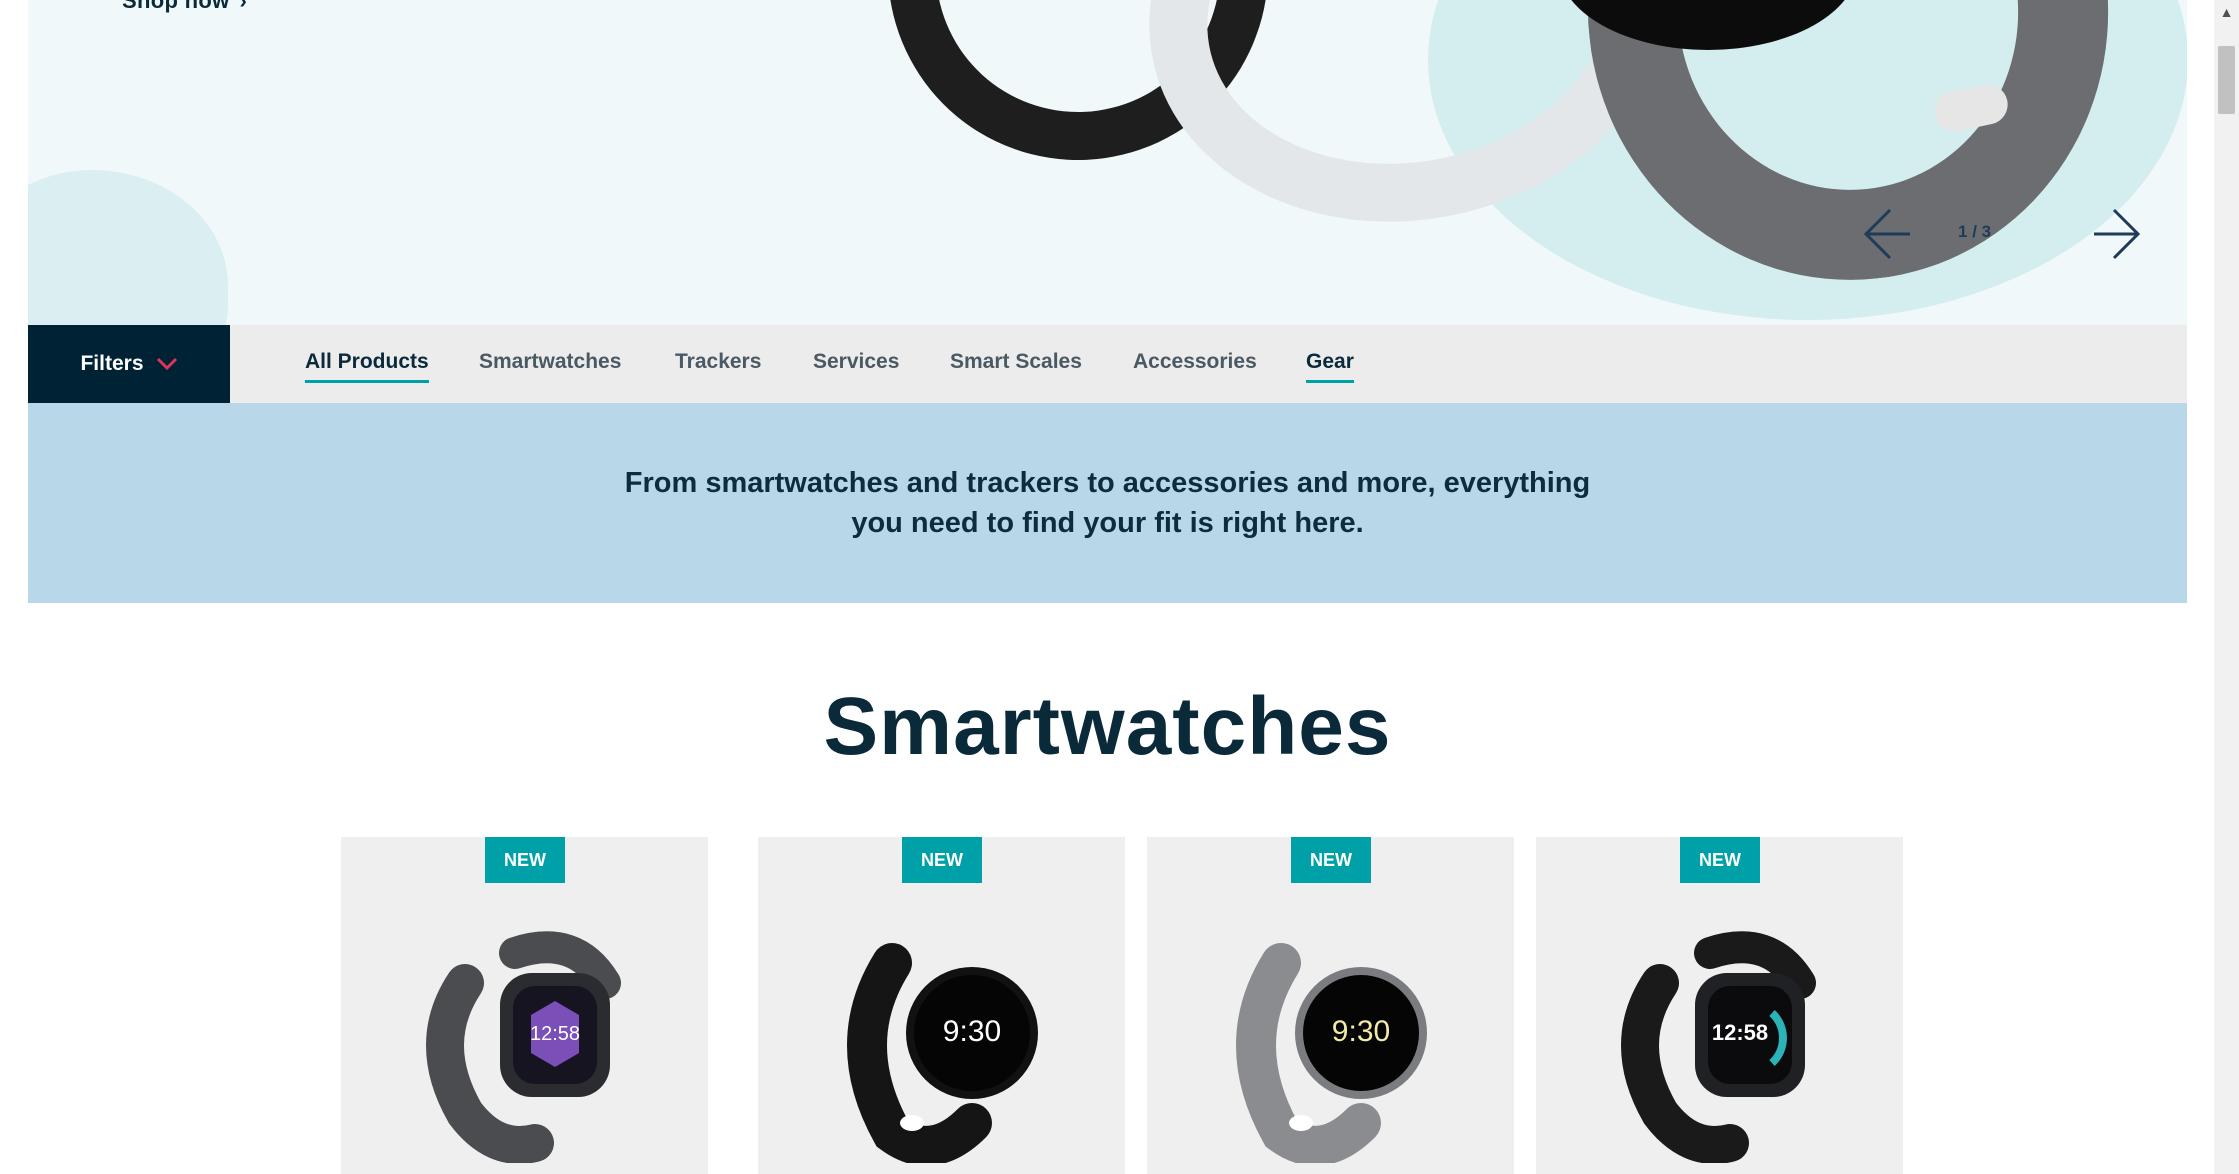 Image resolution: width=2239 pixels, height=1174 pixels. Describe the element at coordinates (1195, 365) in the screenshot. I see `nav-accessories: Accessories` at that location.